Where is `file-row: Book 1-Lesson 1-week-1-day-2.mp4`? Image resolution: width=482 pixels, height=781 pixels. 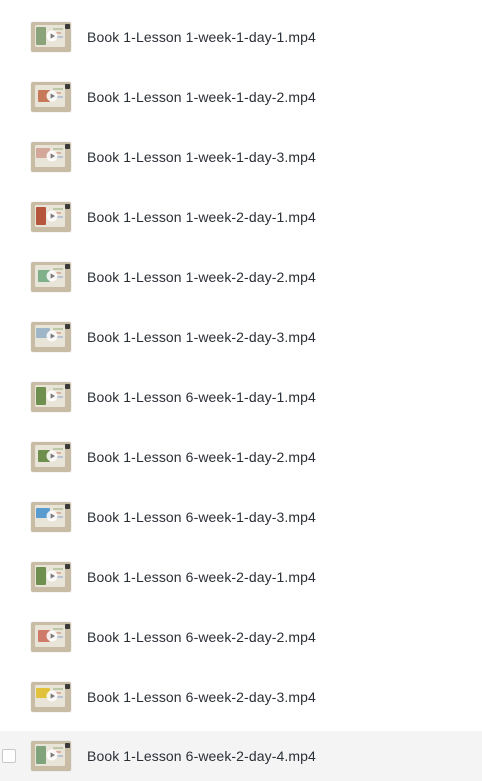 file-row: Book 1-Lesson 1-week-1-day-2.mp4 is located at coordinates (241, 97).